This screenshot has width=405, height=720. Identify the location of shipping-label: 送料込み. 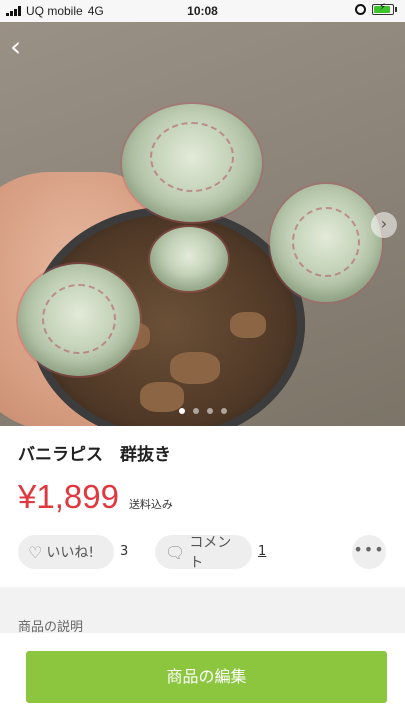
(150, 504).